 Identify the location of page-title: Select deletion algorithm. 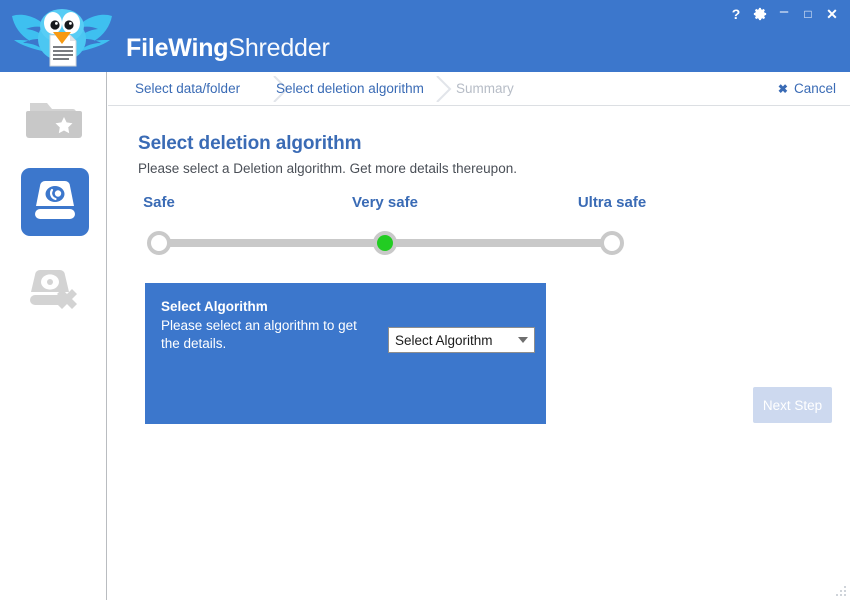
(250, 143).